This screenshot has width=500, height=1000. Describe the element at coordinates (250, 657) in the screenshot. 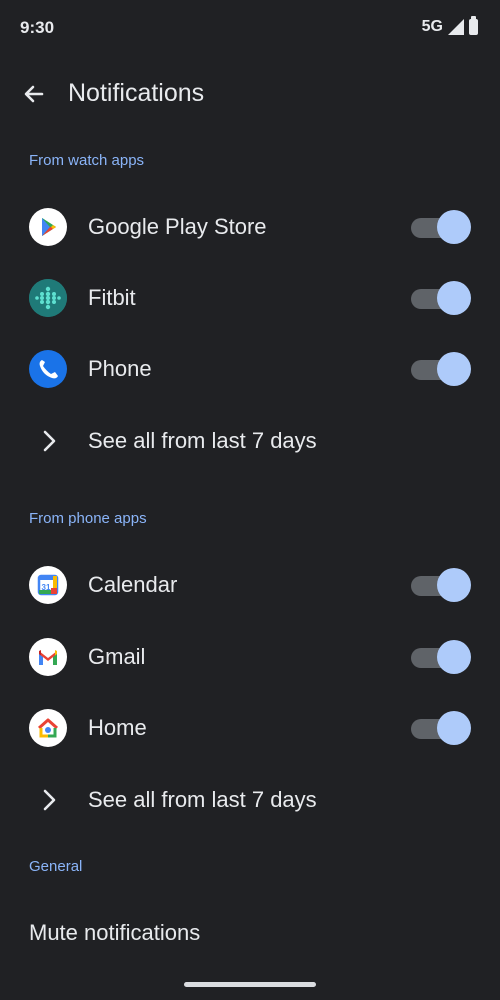

I see `app-row-gmail: Gmail` at that location.